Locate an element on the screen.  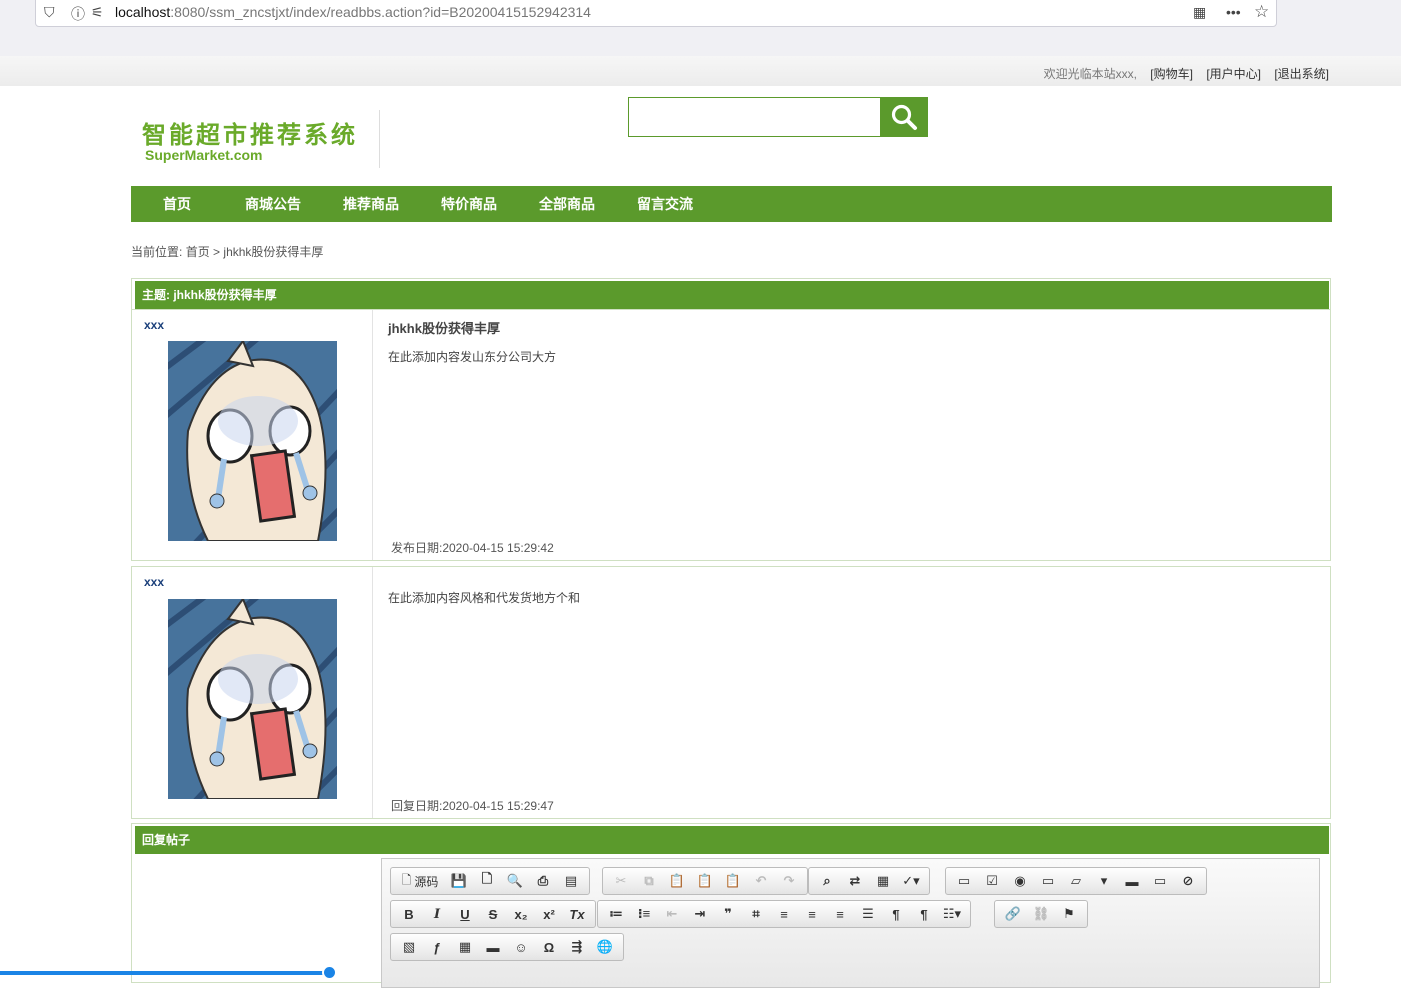
toolbar-links: 🔗 ⛓ ⚑ is located at coordinates (1041, 914).